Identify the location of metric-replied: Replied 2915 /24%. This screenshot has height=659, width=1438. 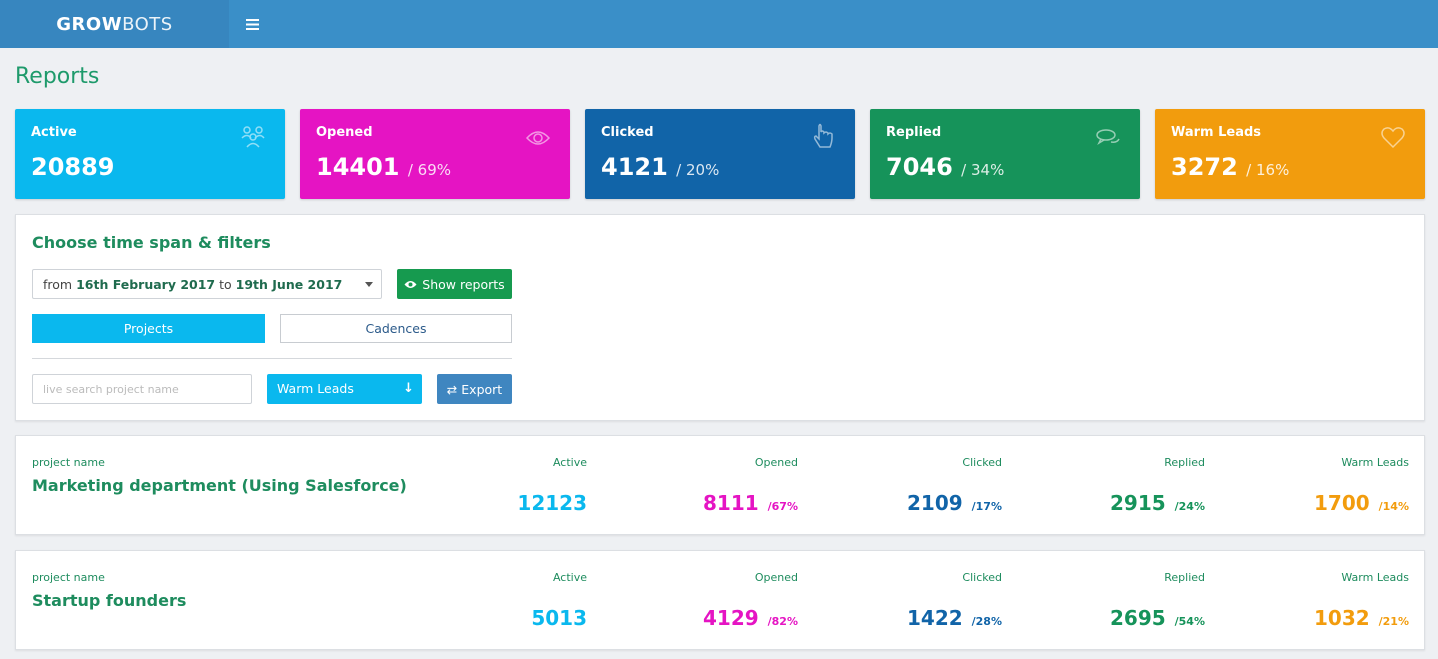
(1105, 485).